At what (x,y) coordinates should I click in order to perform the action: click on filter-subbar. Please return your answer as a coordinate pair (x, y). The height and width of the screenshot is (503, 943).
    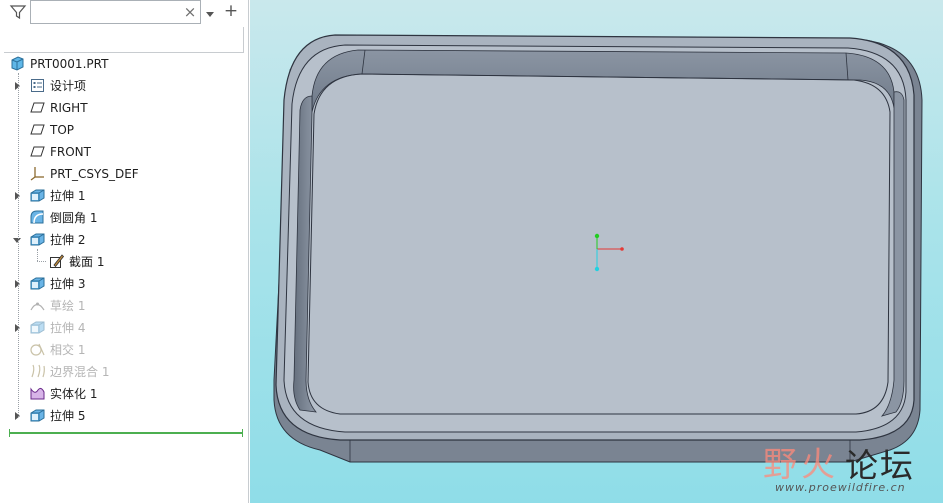
    Looking at the image, I should click on (124, 40).